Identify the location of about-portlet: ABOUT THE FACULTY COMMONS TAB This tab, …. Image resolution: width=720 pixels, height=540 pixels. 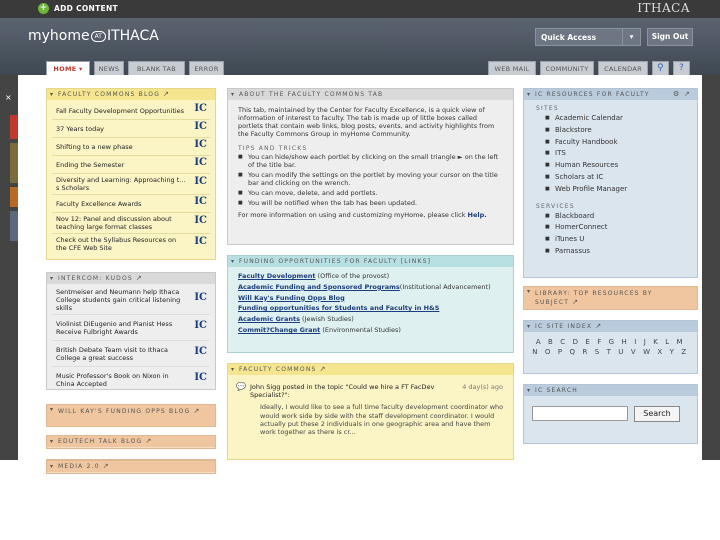
(370, 166).